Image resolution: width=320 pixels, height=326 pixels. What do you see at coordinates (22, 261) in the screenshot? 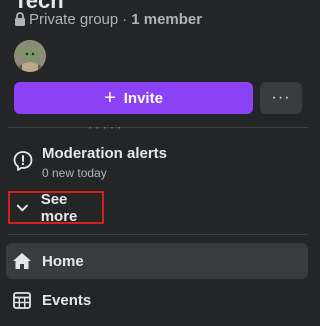
I see `home-icon` at bounding box center [22, 261].